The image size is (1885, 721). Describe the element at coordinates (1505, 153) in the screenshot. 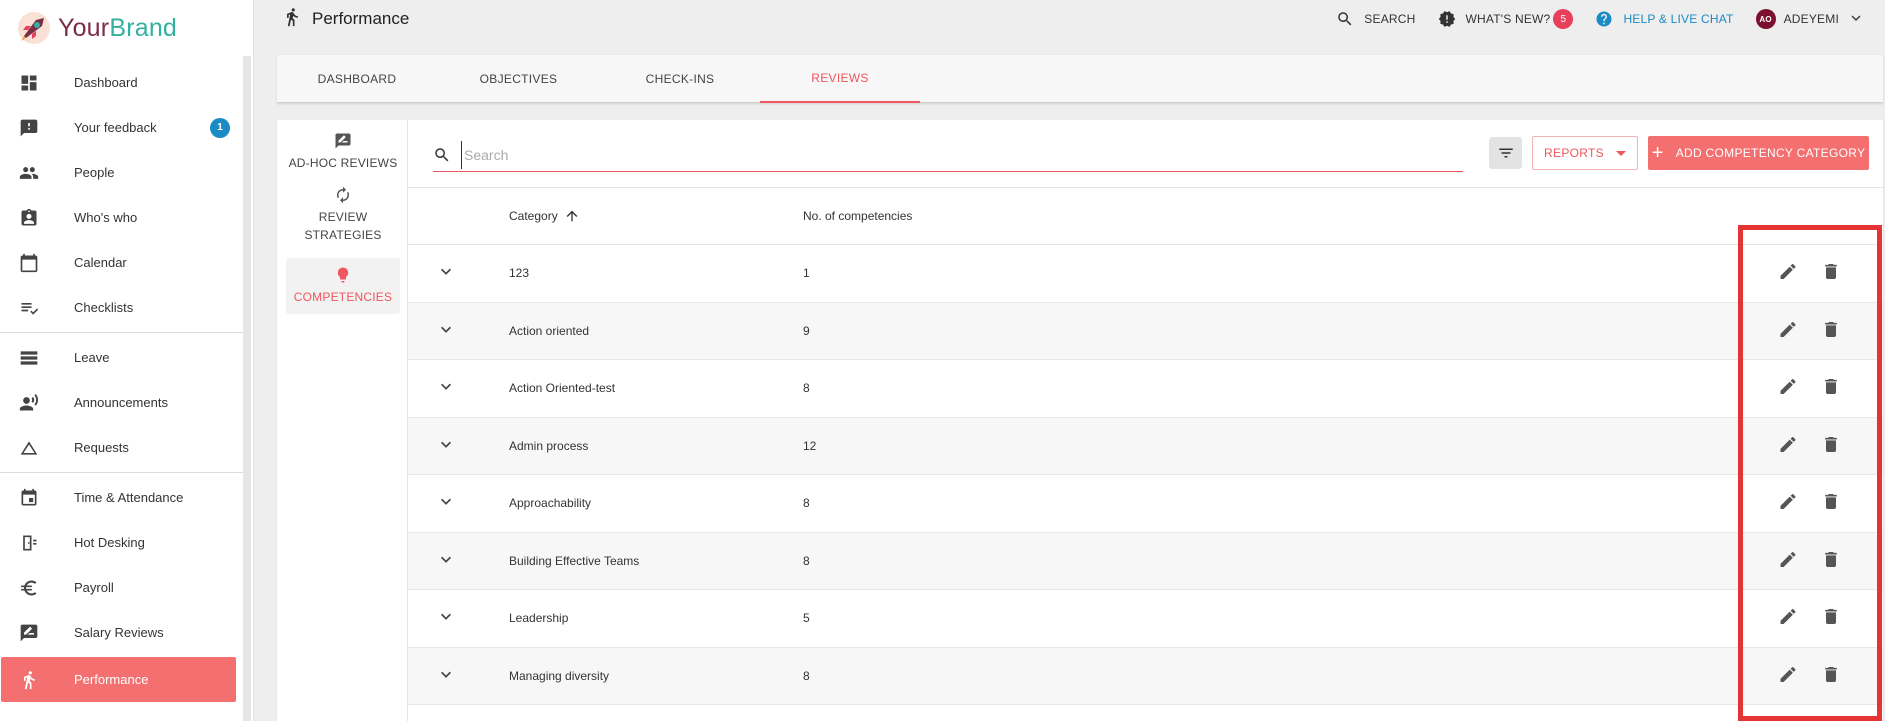

I see `filter-button` at that location.